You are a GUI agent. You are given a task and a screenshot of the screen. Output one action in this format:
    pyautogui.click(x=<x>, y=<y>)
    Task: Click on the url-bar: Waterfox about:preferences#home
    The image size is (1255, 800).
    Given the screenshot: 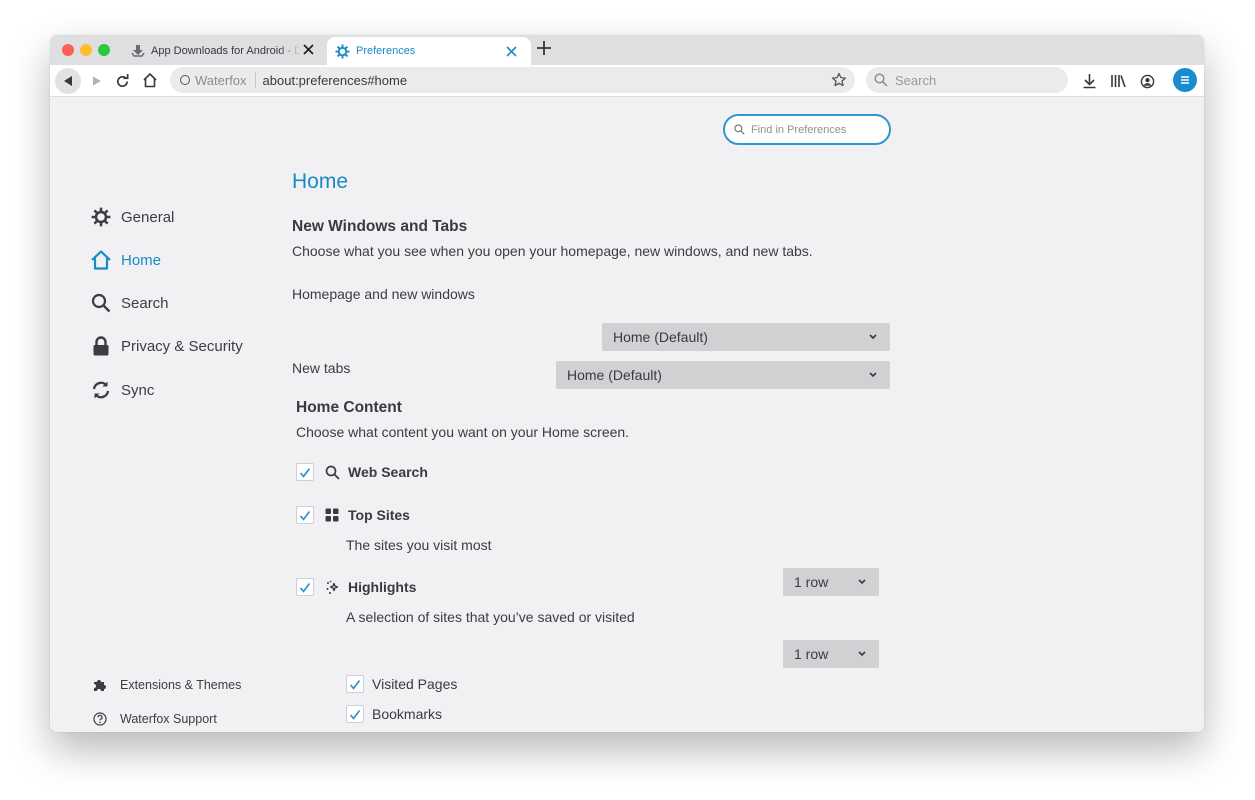 What is the action you would take?
    pyautogui.click(x=512, y=80)
    